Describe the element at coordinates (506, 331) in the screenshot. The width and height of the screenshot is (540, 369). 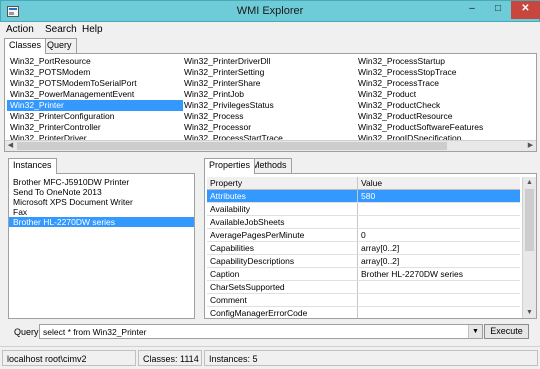
I see `execute-button: Execute` at that location.